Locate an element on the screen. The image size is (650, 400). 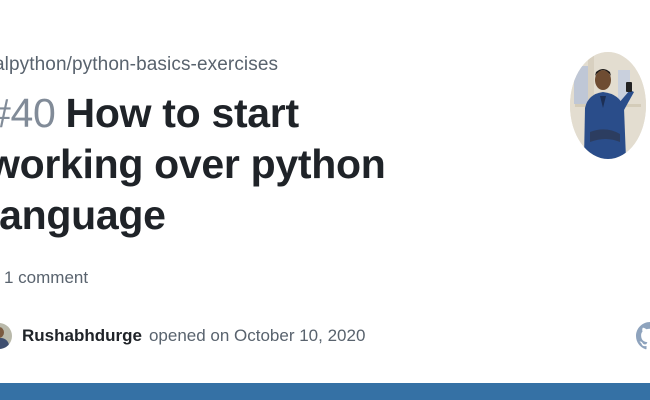
issue-author-row: Rushabhdurge opened on October 10, 2020 is located at coordinates (182, 336).